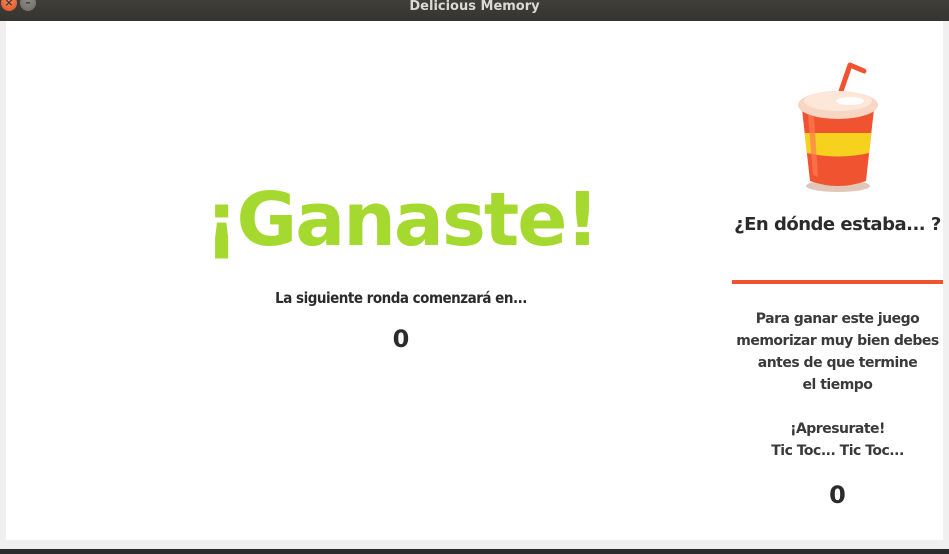  I want to click on instructions-line: el tiempo, so click(837, 385).